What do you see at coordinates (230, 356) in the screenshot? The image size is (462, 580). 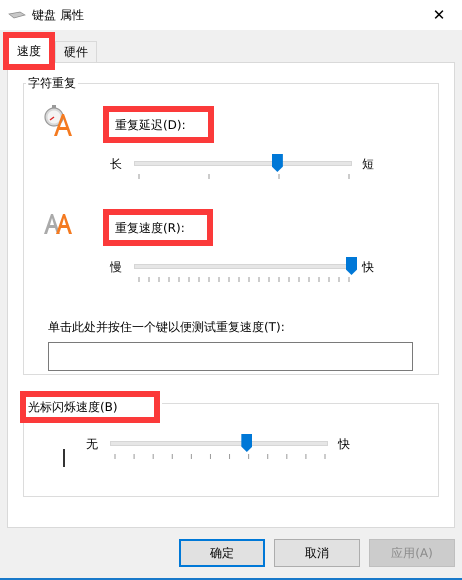 I see `input-field` at bounding box center [230, 356].